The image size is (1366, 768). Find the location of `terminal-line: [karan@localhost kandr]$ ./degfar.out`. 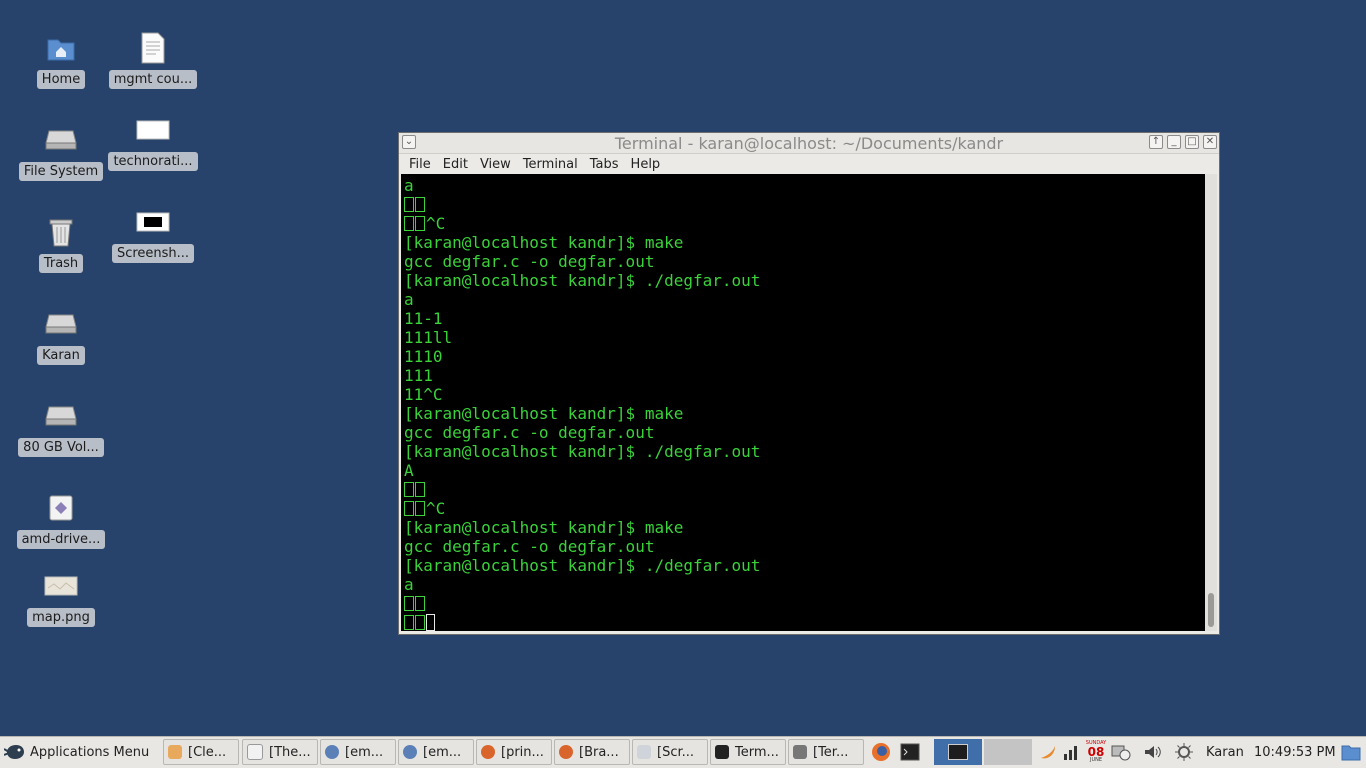

terminal-line: [karan@localhost kandr]$ ./degfar.out is located at coordinates (582, 280).